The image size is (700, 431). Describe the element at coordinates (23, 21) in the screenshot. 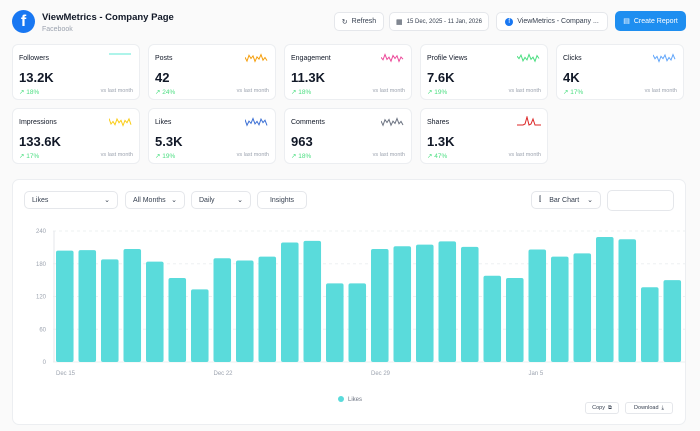

I see `facebook-logo-icon: f` at that location.